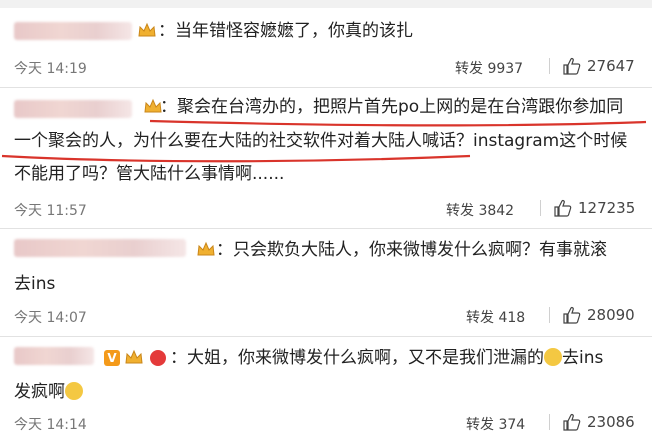 The width and height of the screenshot is (652, 439). Describe the element at coordinates (50, 211) in the screenshot. I see `timestamp: 今天 11:57` at that location.